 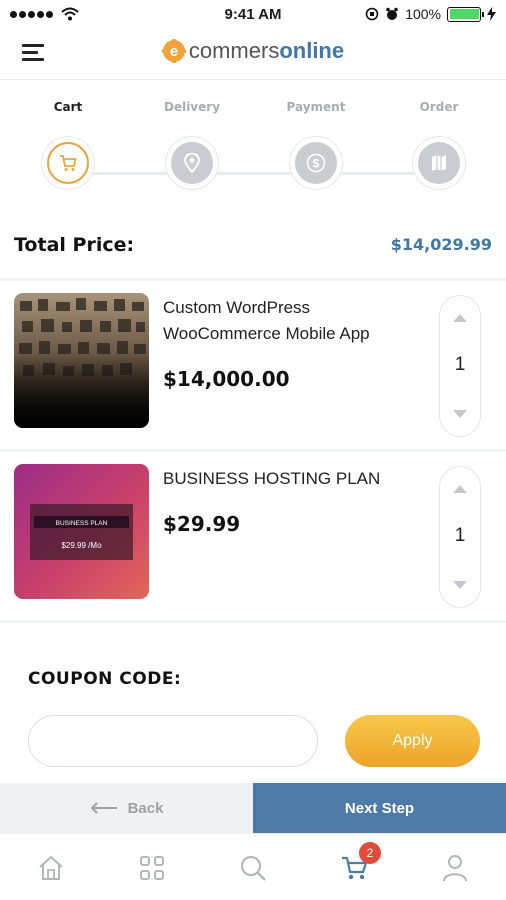 I want to click on battery-icon, so click(x=465, y=14).